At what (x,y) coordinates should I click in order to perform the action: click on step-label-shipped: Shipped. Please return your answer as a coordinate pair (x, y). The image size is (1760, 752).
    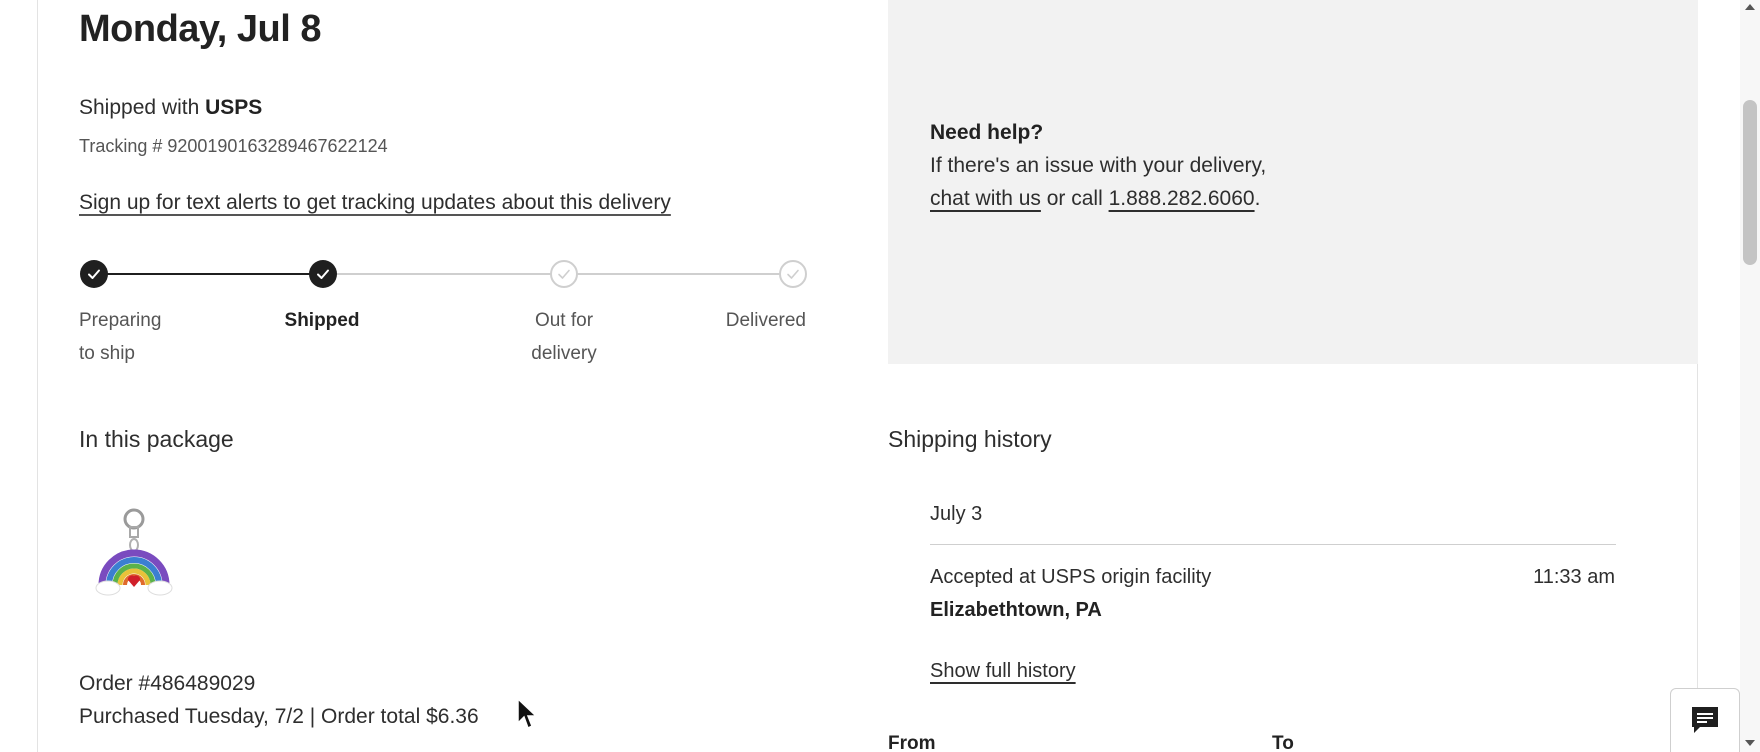
    Looking at the image, I should click on (322, 320).